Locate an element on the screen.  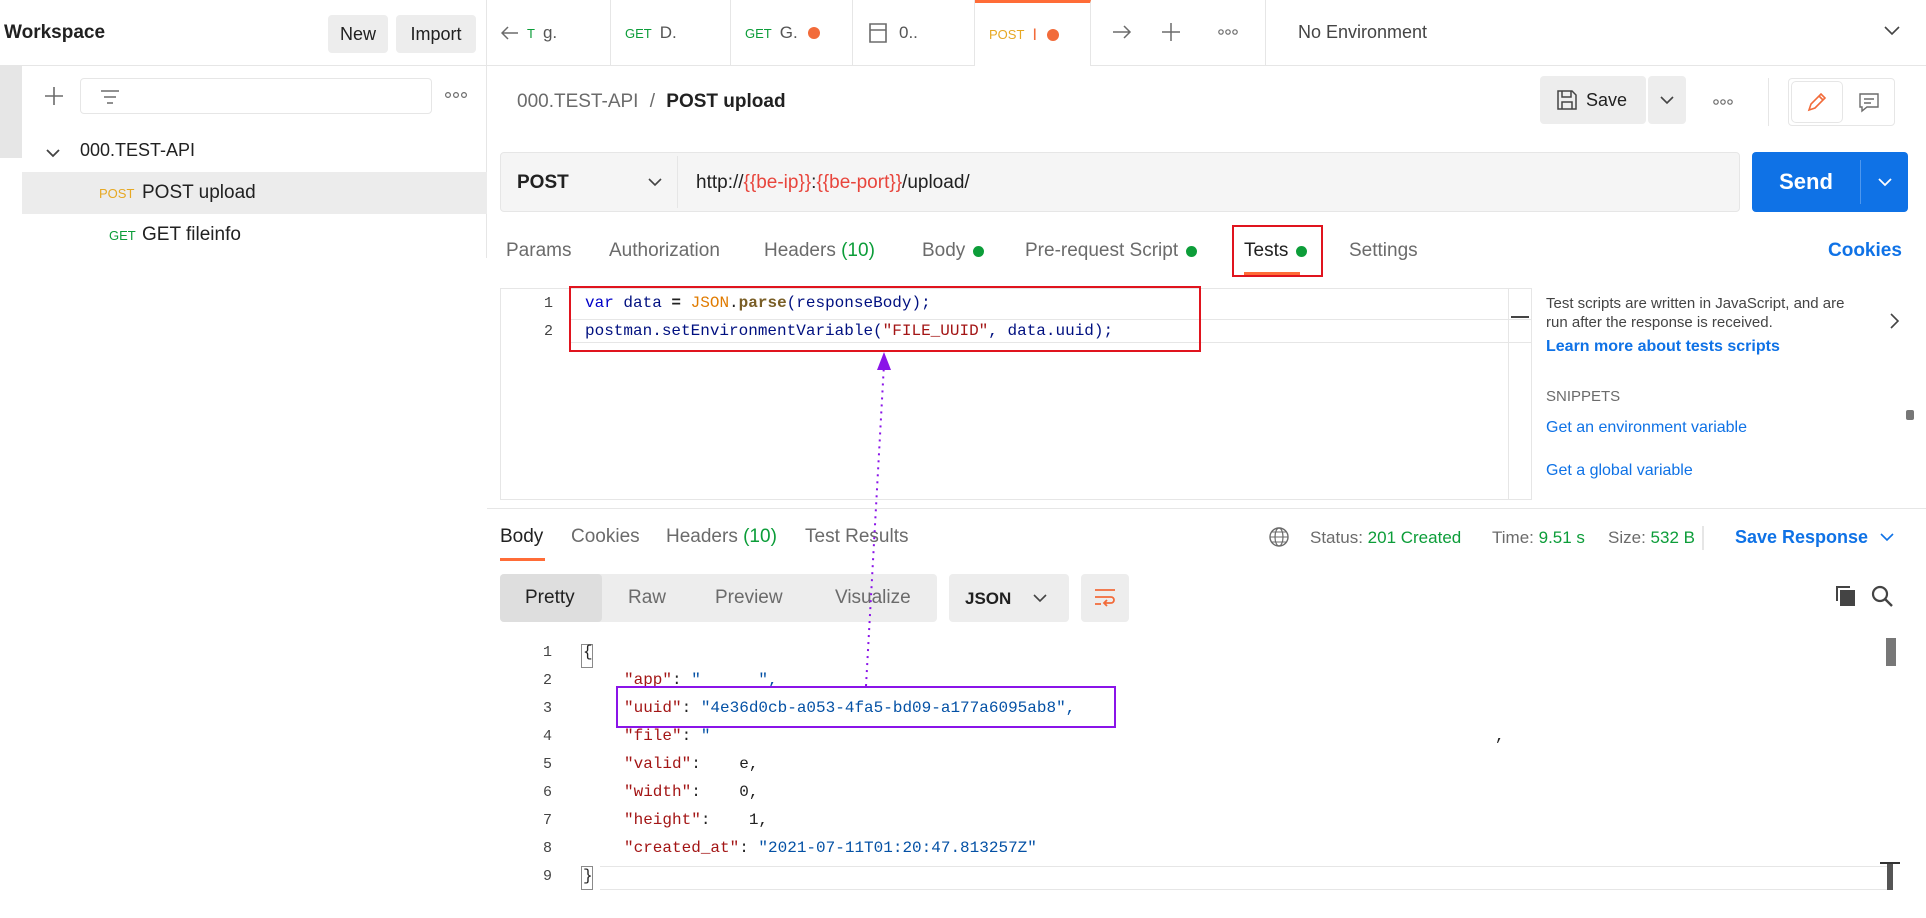
tab-label: Pre-request Script is located at coordinates (1102, 250).